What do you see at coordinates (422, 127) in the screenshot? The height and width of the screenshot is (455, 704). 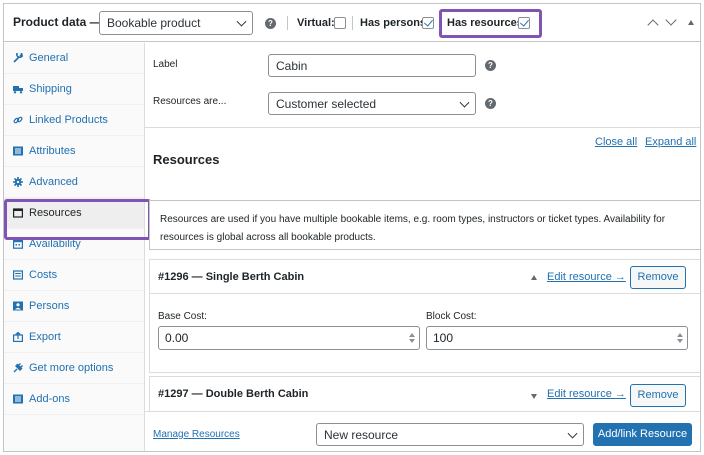 I see `section-divider` at bounding box center [422, 127].